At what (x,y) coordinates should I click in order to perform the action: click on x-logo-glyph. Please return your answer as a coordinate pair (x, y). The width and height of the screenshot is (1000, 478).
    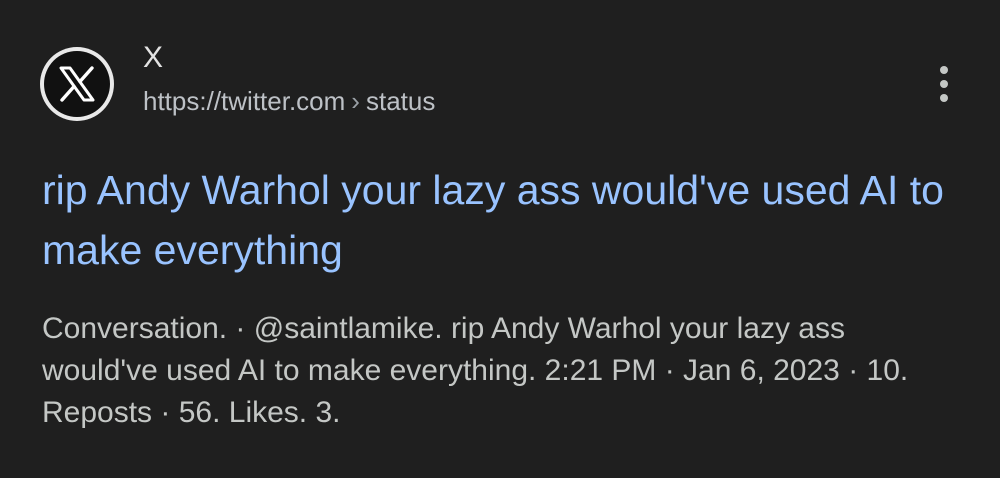
    Looking at the image, I should click on (77, 84).